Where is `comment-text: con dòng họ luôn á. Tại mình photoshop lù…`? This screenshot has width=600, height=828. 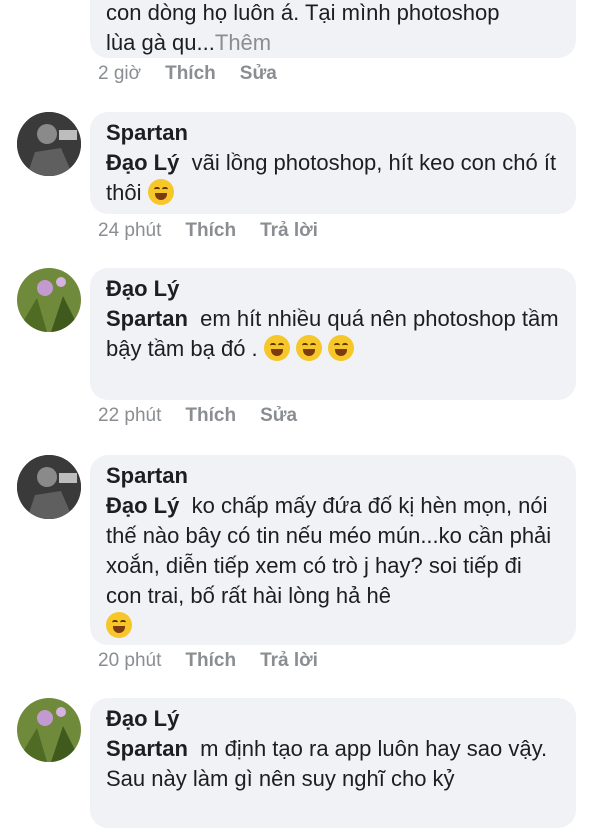
comment-text: con dòng họ luôn á. Tại mình photoshop lù… is located at coordinates (303, 27).